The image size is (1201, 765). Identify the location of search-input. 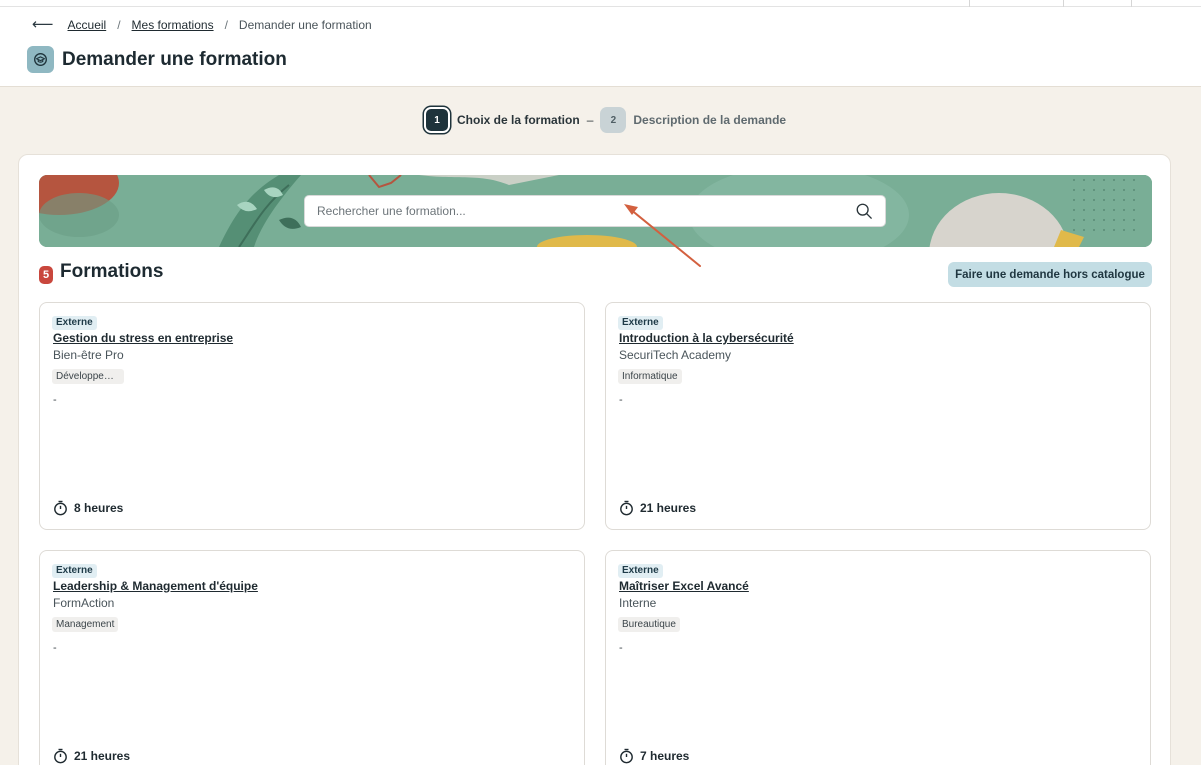
(586, 211).